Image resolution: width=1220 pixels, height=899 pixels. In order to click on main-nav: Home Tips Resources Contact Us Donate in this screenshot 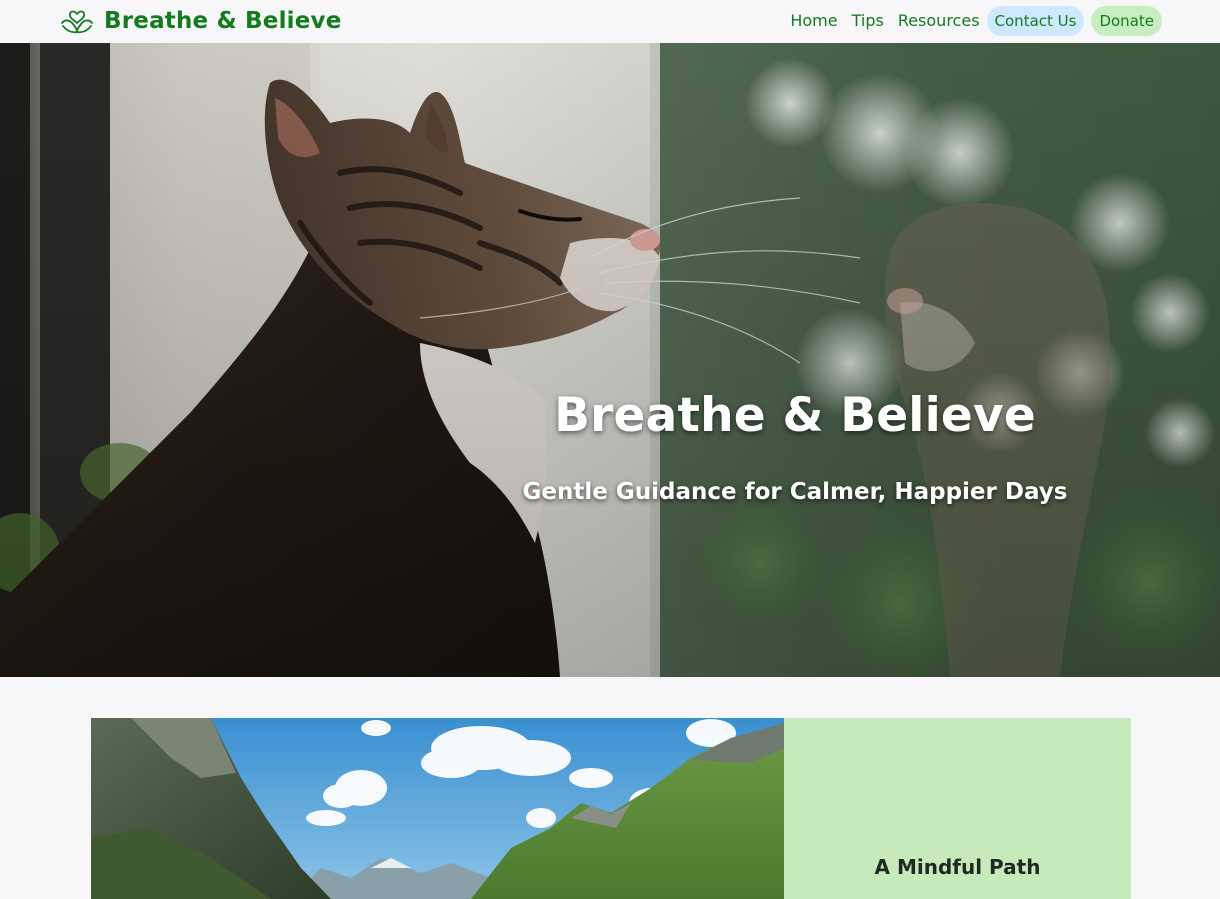, I will do `click(972, 21)`.